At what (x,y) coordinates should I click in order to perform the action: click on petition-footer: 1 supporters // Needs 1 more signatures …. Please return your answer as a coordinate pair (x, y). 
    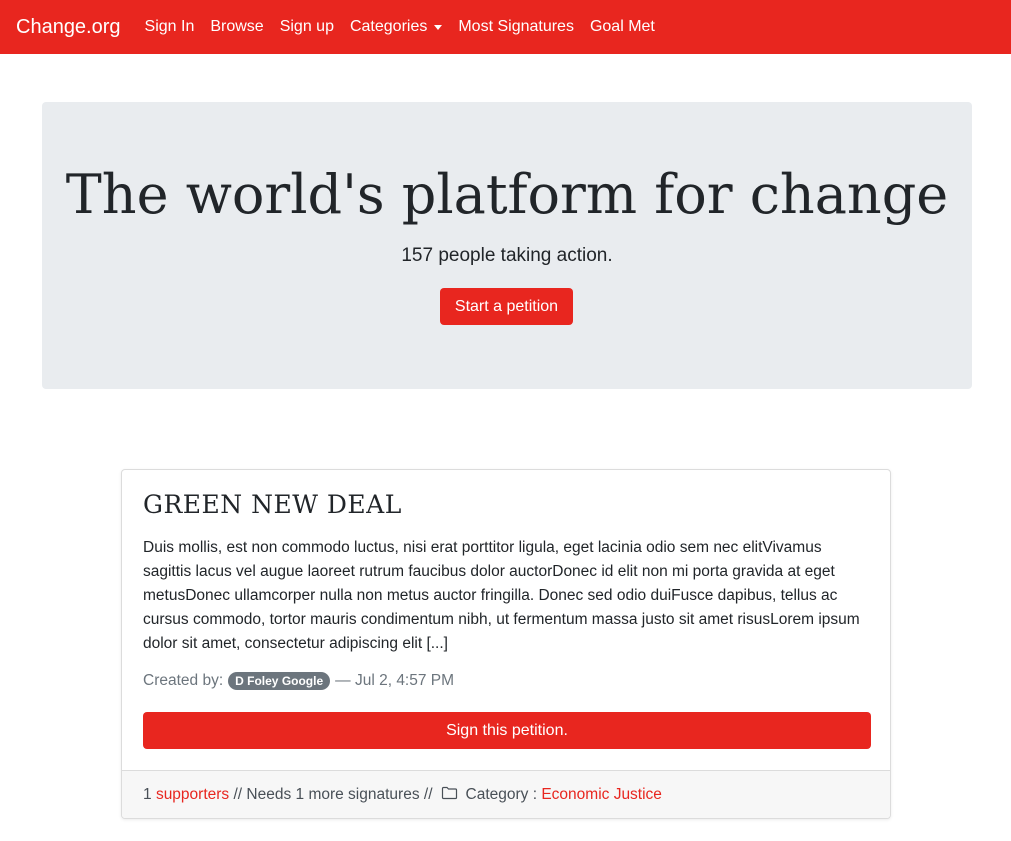
    Looking at the image, I should click on (506, 794).